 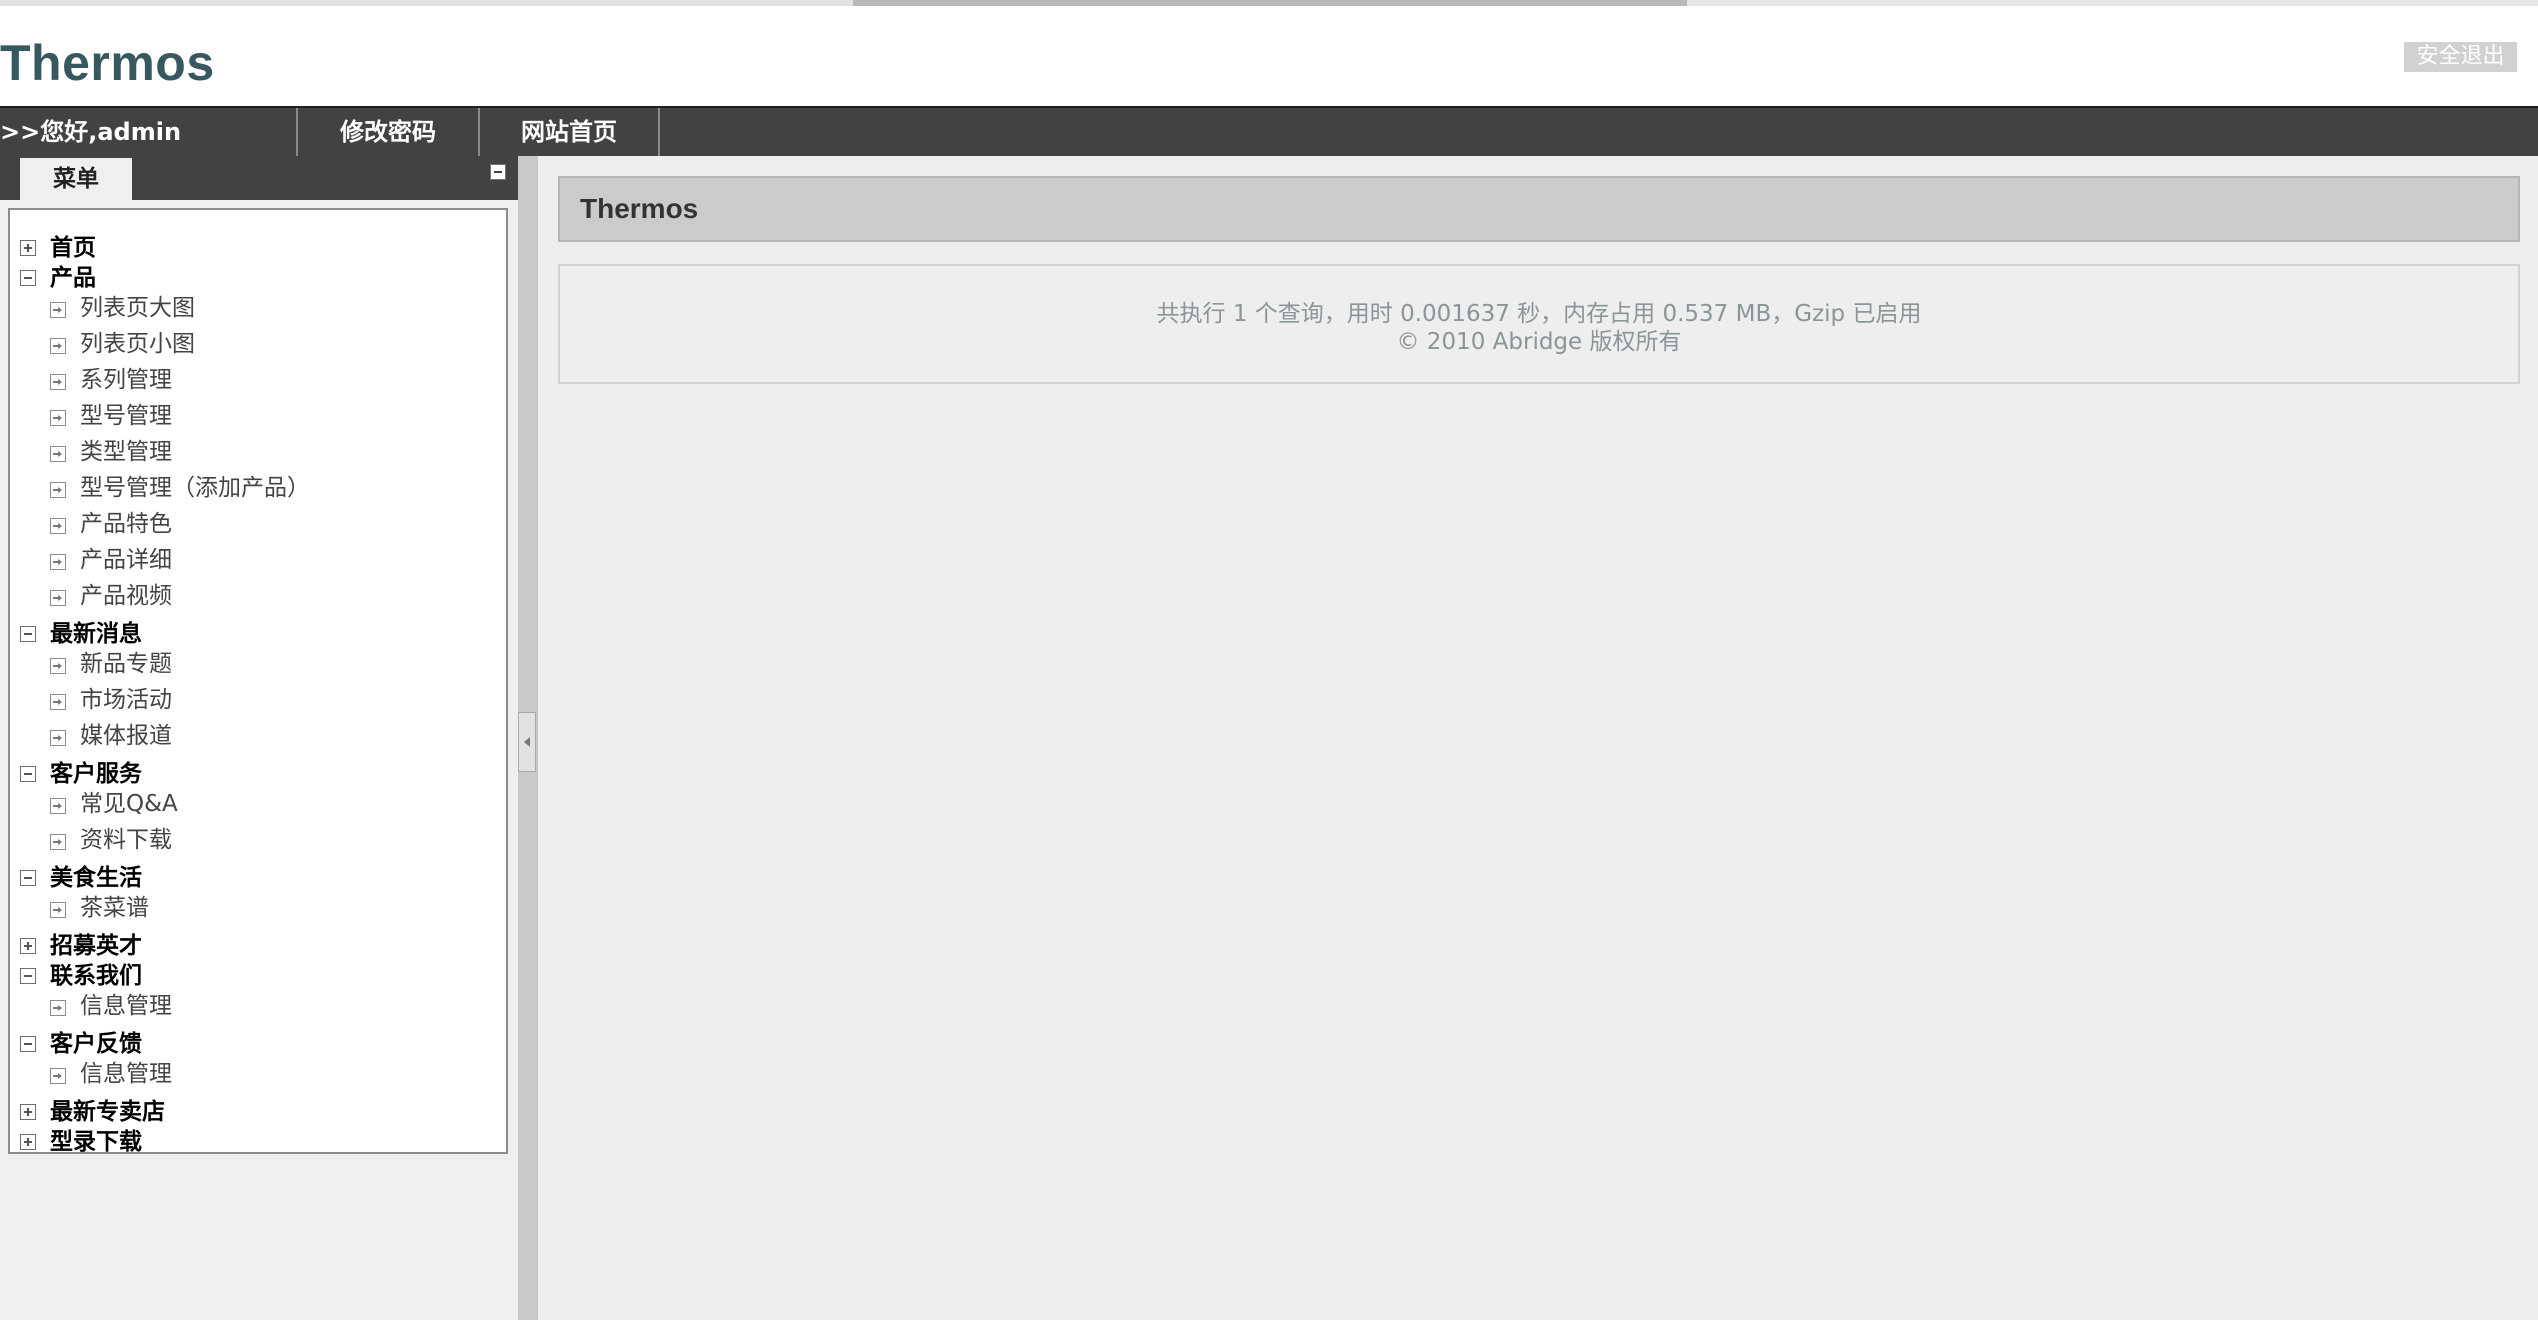 What do you see at coordinates (1539, 342) in the screenshot?
I see `copyright-text: © 2010 Abridge 版权所有` at bounding box center [1539, 342].